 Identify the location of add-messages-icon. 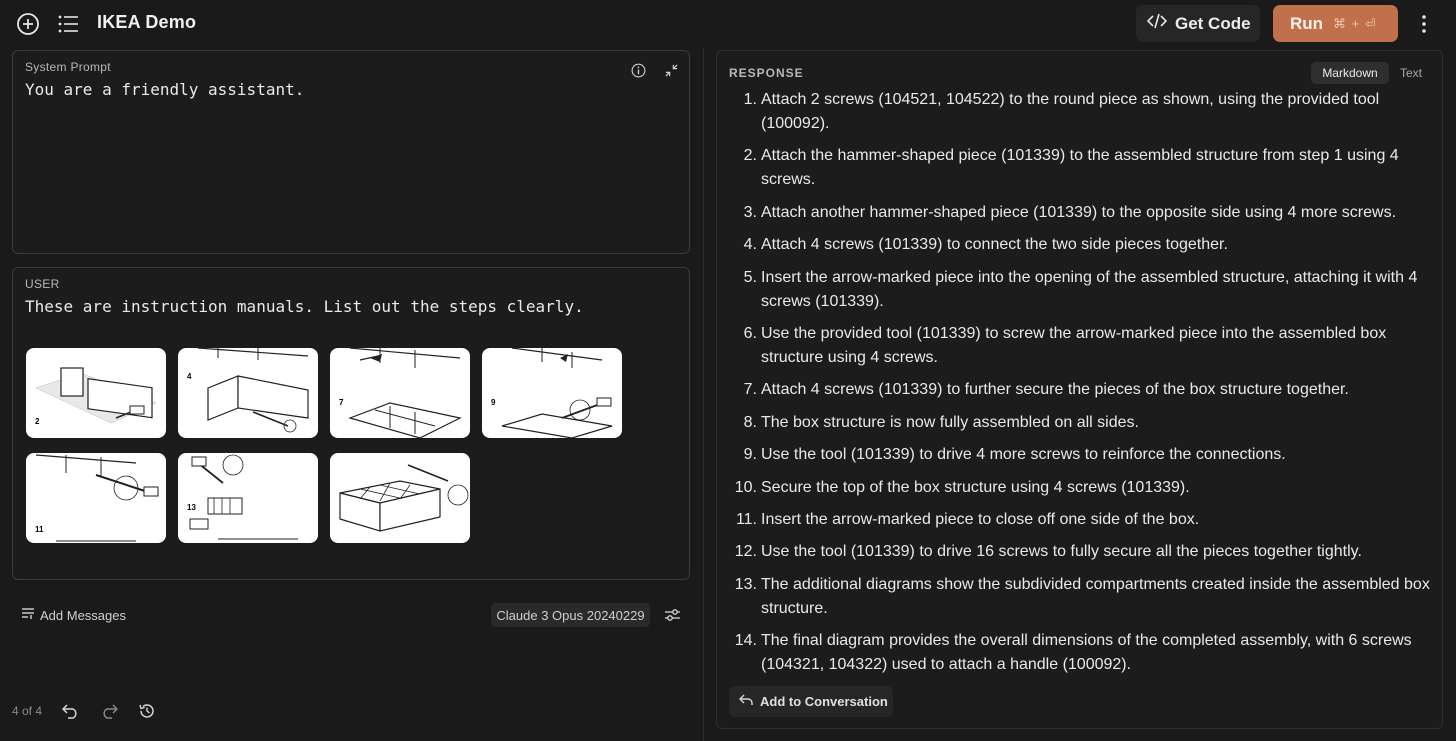
(28, 615).